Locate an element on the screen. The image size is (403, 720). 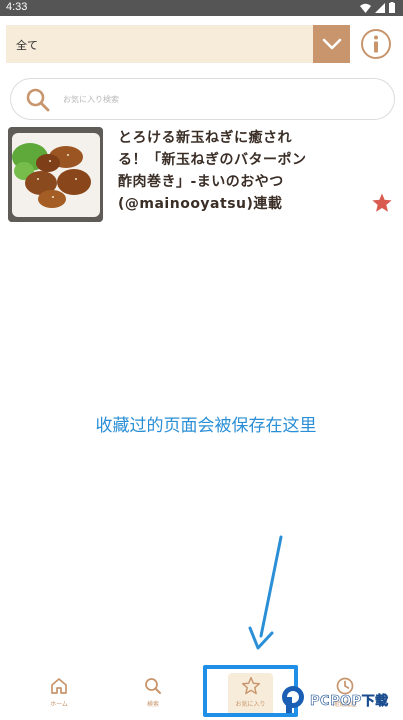
category-label: 全て is located at coordinates (27, 45).